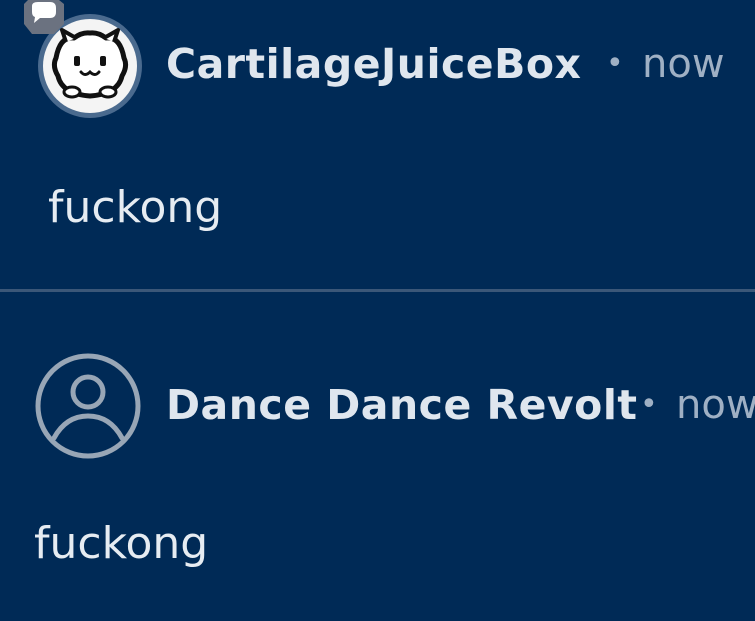 This screenshot has width=755, height=621. What do you see at coordinates (44, 17) in the screenshot?
I see `speech-bubble-icon` at bounding box center [44, 17].